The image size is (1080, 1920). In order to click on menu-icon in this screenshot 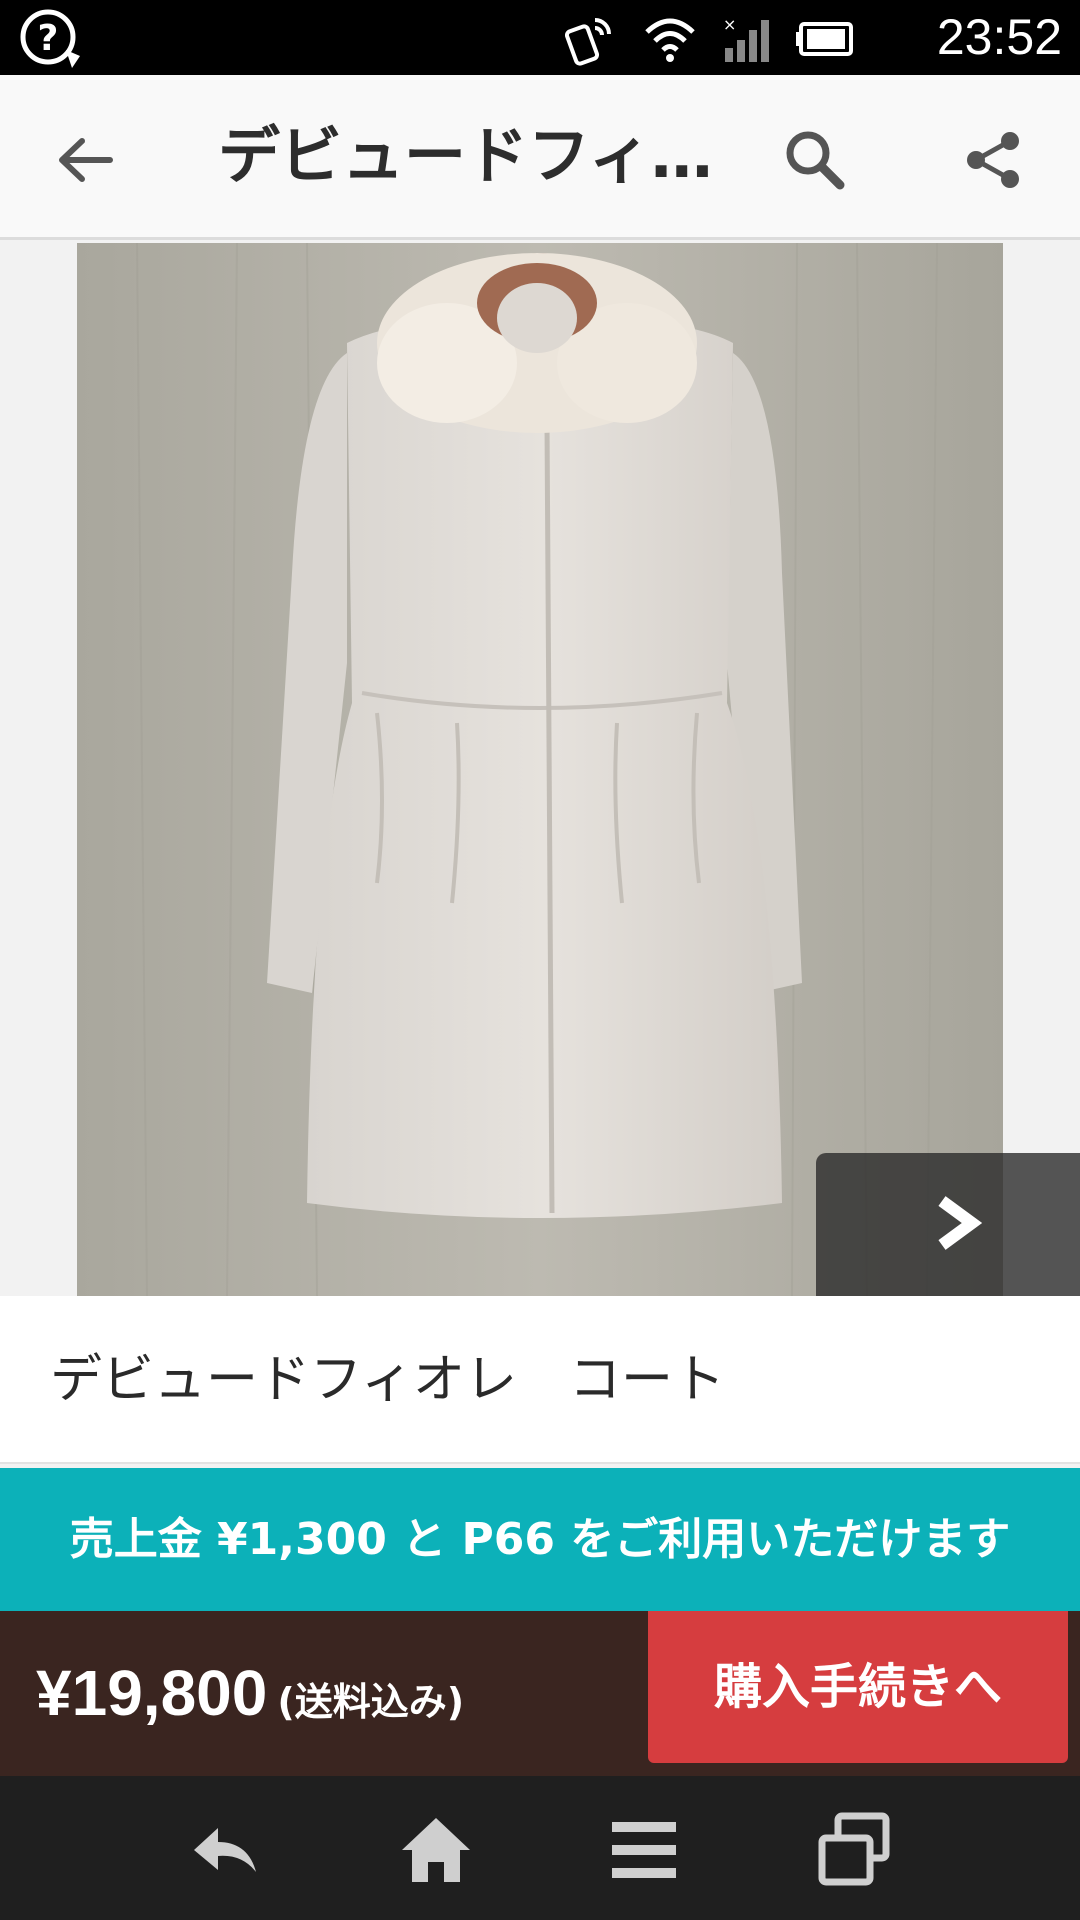, I will do `click(644, 1850)`.